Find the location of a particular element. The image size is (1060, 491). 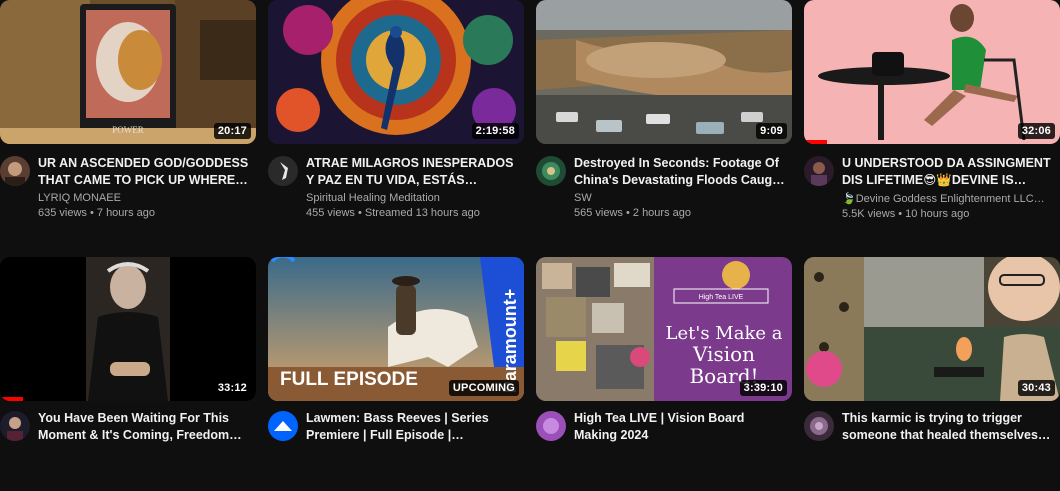

thumbnail-text: FULL EPISODE is located at coordinates (349, 379).